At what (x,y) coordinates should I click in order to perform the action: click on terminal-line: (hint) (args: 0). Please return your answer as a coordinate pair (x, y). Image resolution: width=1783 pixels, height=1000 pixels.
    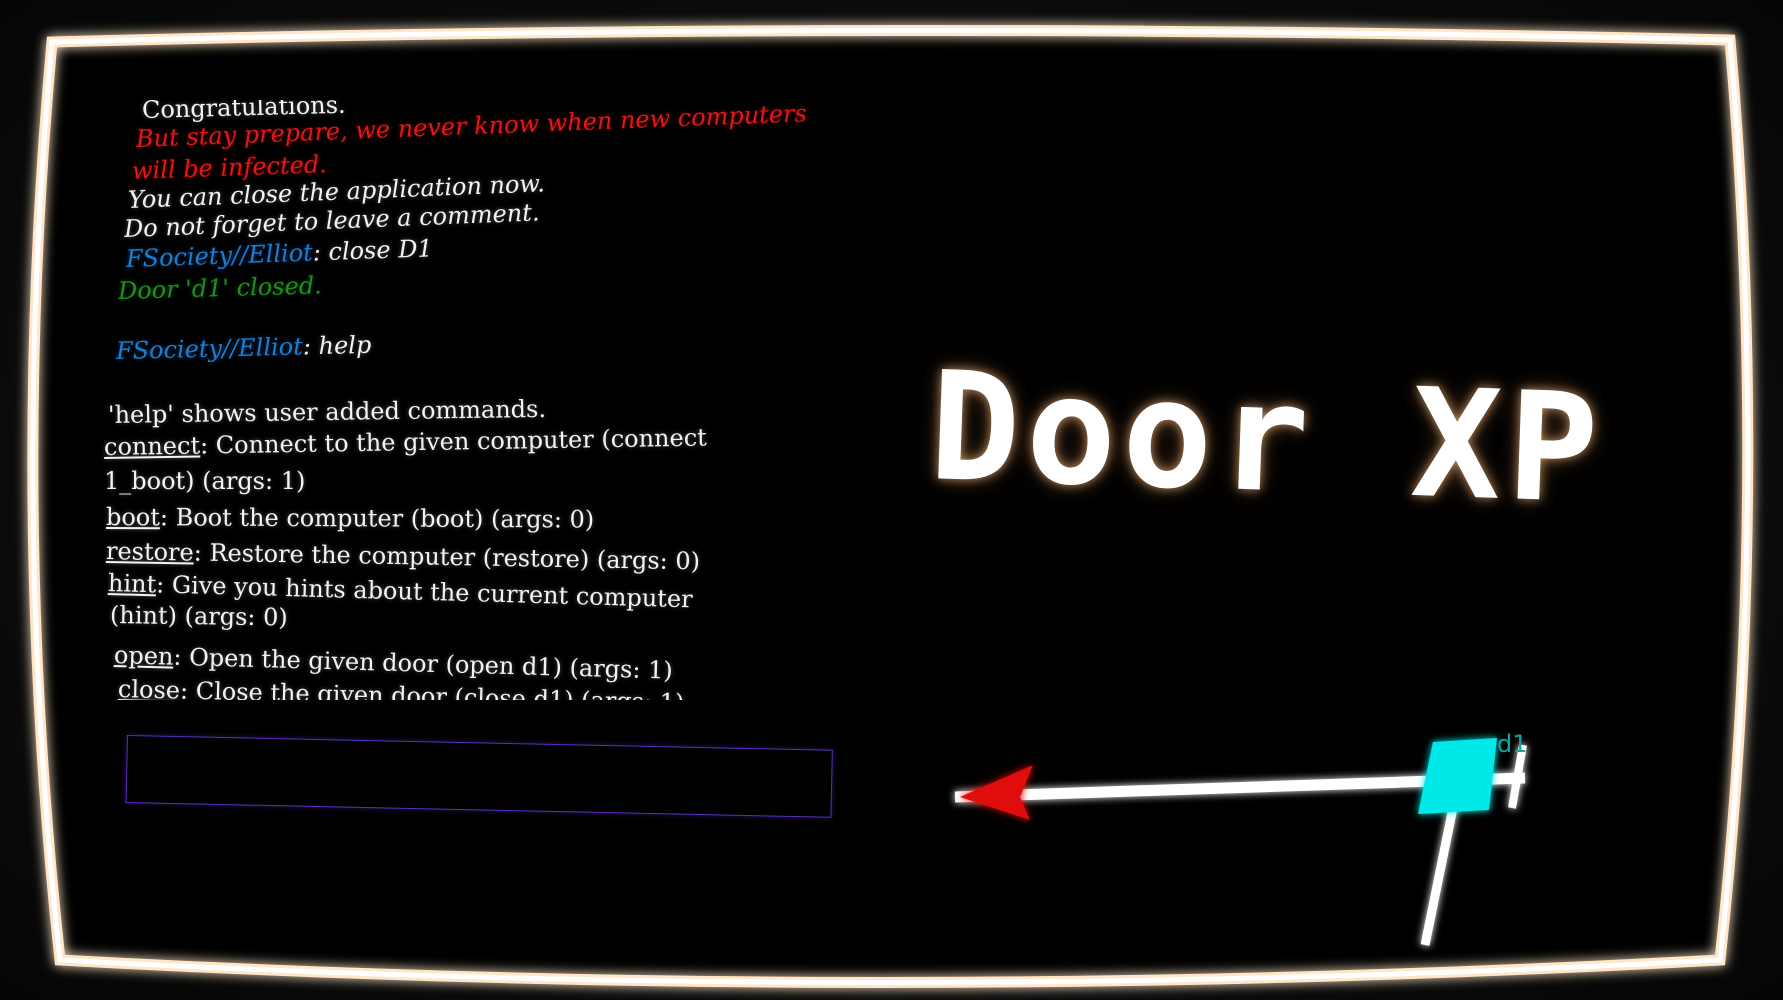
    Looking at the image, I should click on (198, 616).